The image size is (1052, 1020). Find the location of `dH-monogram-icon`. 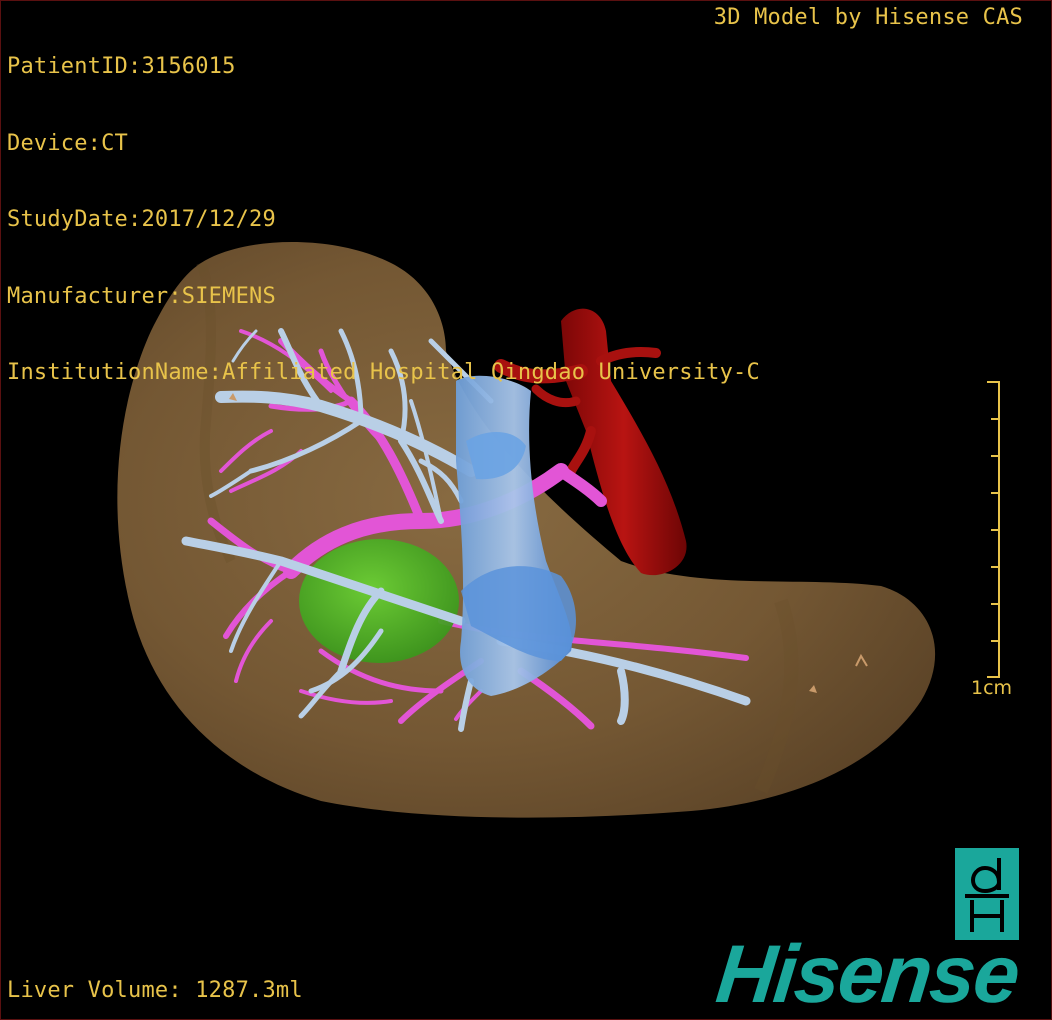

dH-monogram-icon is located at coordinates (987, 894).